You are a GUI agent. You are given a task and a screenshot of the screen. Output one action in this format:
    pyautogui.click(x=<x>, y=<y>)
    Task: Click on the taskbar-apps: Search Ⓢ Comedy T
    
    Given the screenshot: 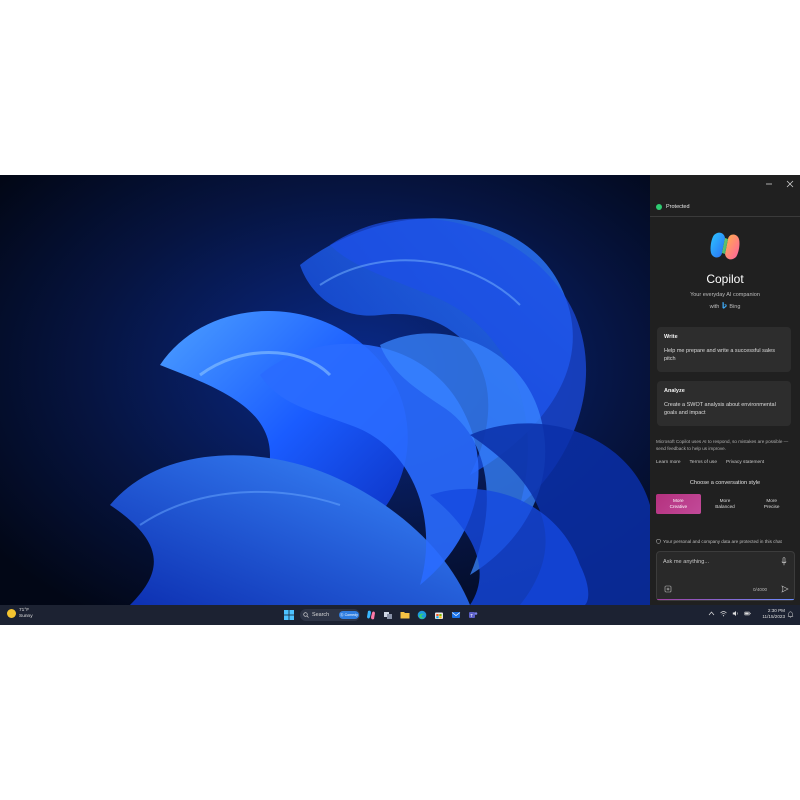 What is the action you would take?
    pyautogui.click(x=381, y=615)
    